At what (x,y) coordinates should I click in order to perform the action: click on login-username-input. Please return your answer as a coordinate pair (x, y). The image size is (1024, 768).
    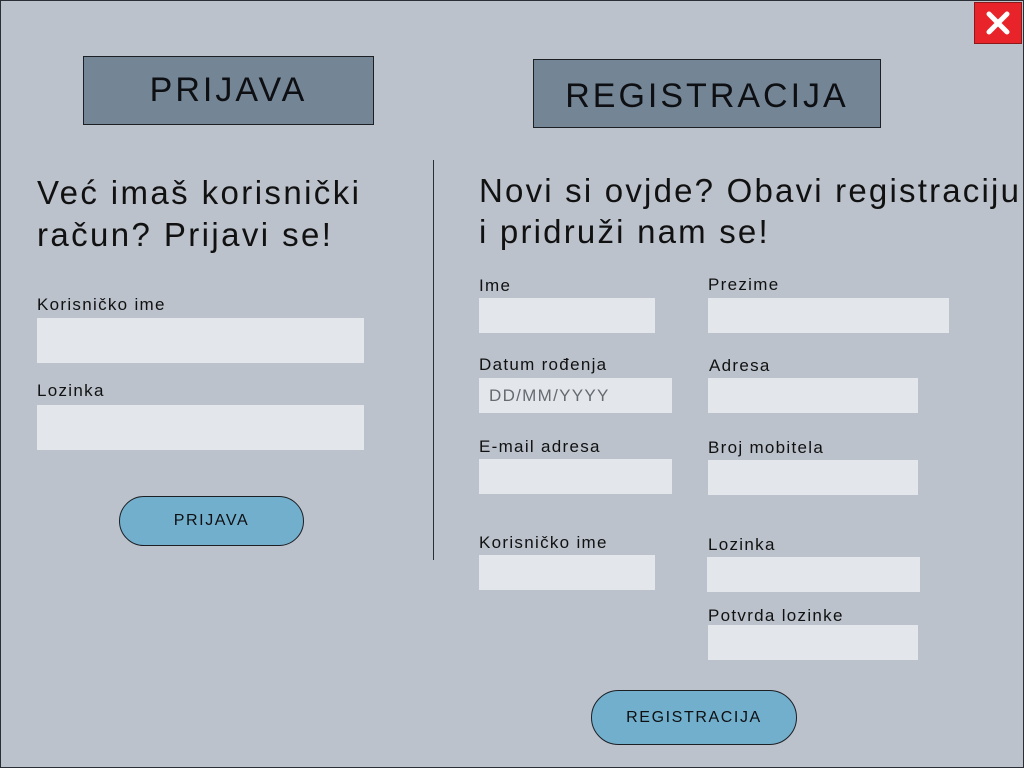
    Looking at the image, I should click on (200, 340).